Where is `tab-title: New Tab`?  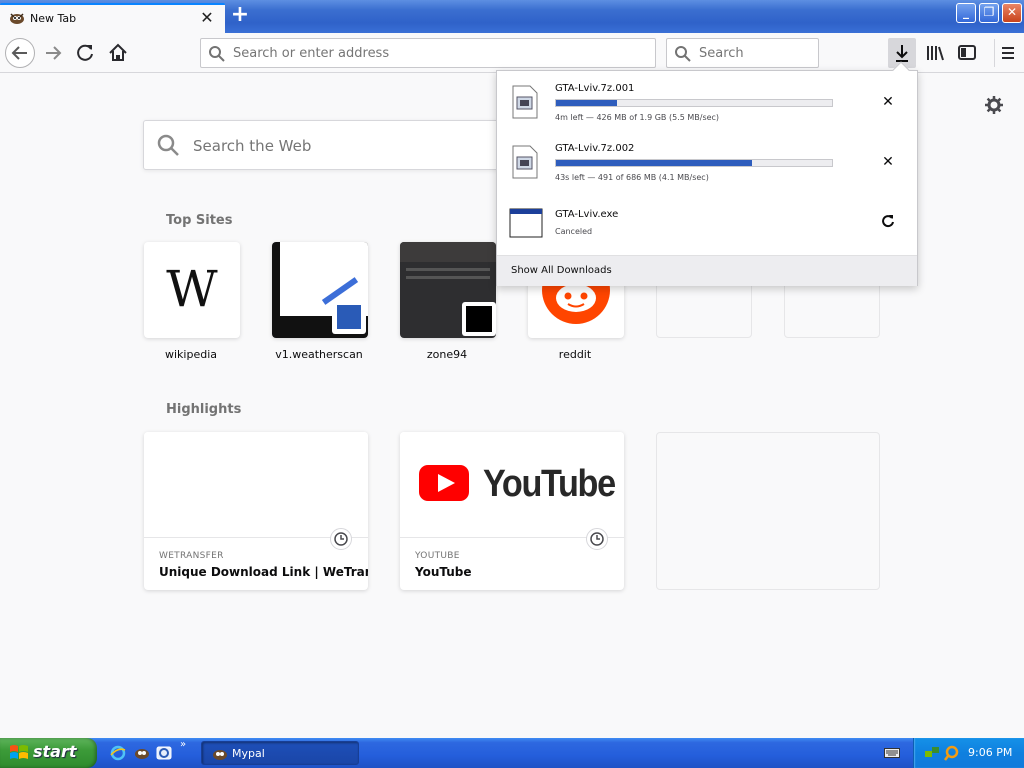
tab-title: New Tab is located at coordinates (53, 18).